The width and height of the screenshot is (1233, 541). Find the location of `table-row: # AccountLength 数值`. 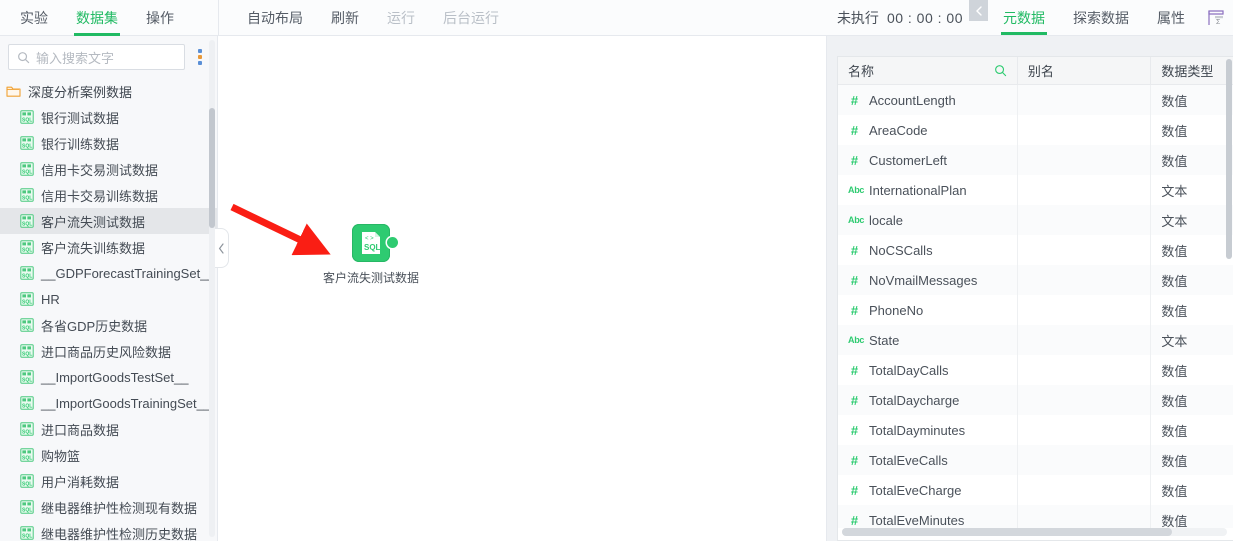

table-row: # AccountLength 数值 is located at coordinates (1035, 100).